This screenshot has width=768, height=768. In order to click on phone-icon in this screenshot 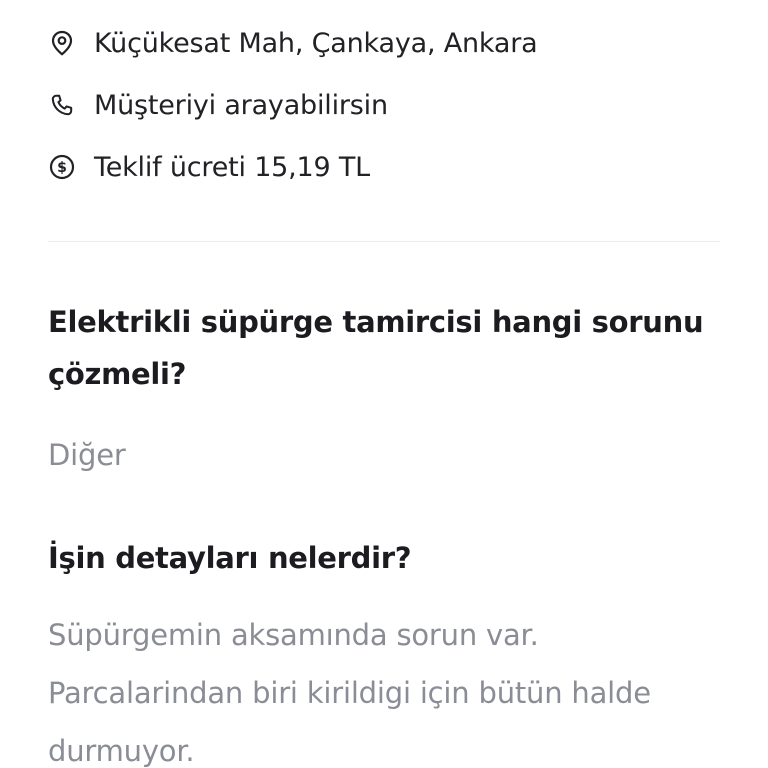, I will do `click(62, 105)`.